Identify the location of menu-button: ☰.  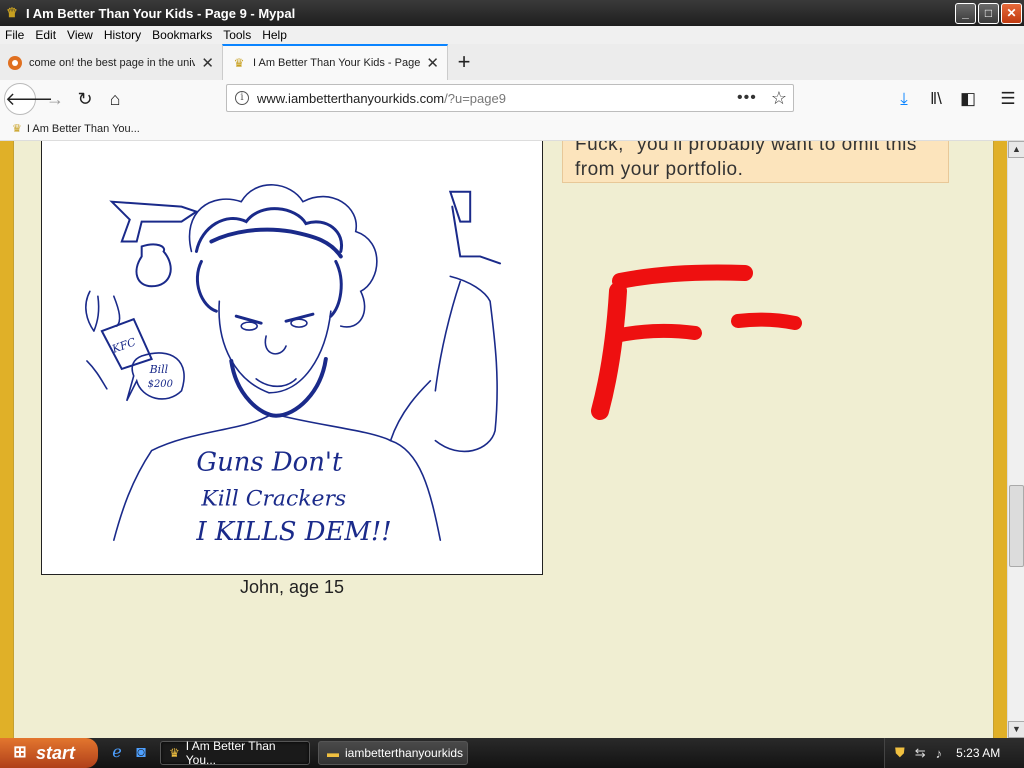
(1008, 99).